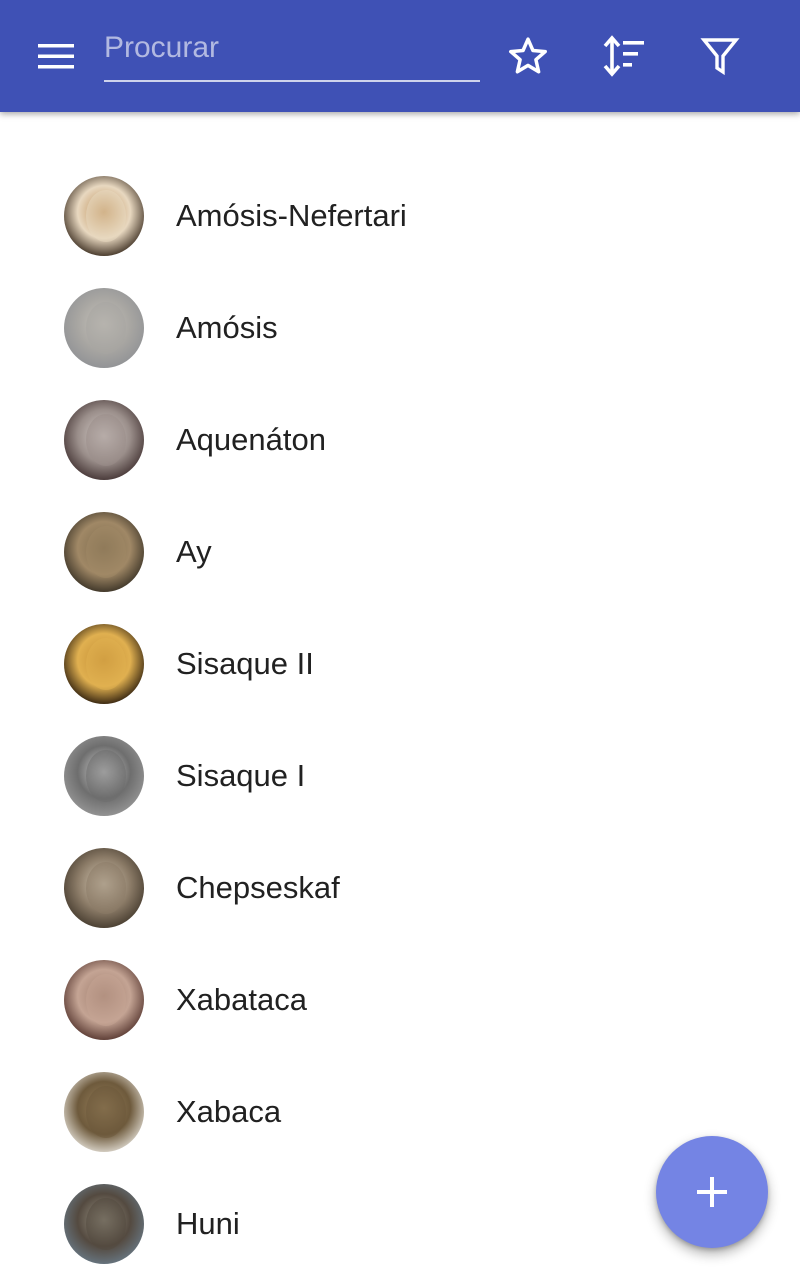 The image size is (800, 1280). Describe the element at coordinates (292, 48) in the screenshot. I see `search-input` at that location.